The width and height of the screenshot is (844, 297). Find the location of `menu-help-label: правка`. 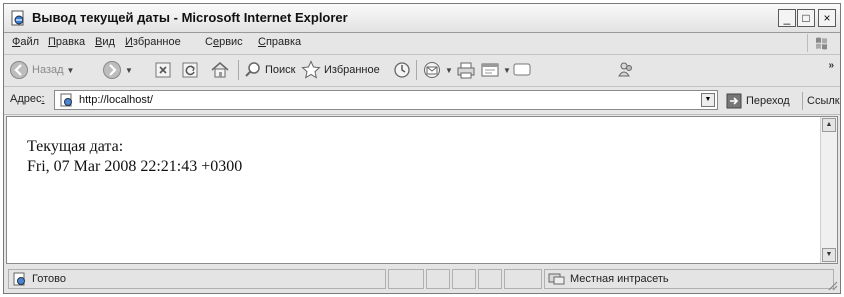

menu-help-label: правка is located at coordinates (283, 42).